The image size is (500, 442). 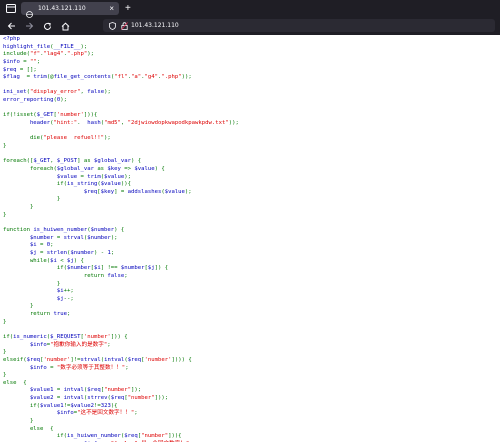 I want to click on url-bar: 101.43.121.110, so click(x=299, y=25).